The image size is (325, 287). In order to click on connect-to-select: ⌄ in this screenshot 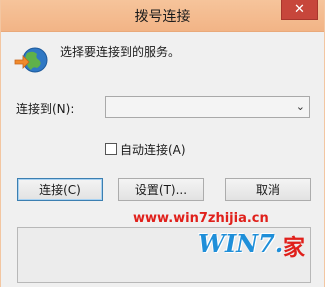, I will do `click(207, 107)`.